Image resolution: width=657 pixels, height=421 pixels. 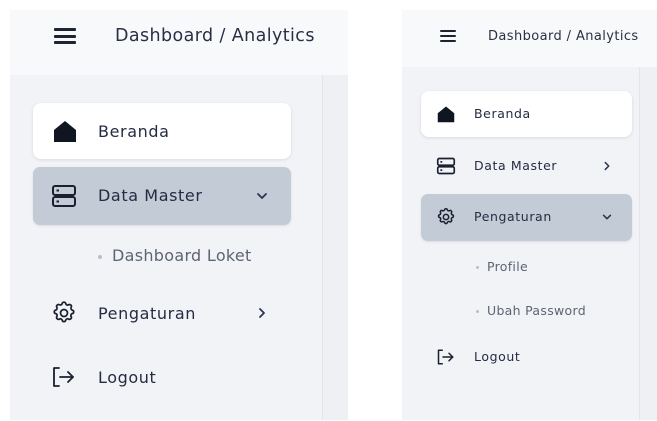 I want to click on submenu-label: Profile, so click(x=507, y=266).